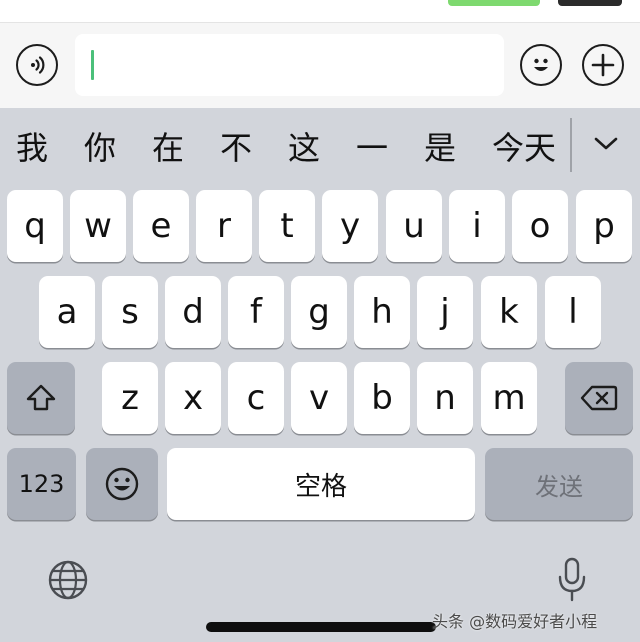 Image resolution: width=640 pixels, height=642 pixels. I want to click on key-label: b, so click(382, 398).